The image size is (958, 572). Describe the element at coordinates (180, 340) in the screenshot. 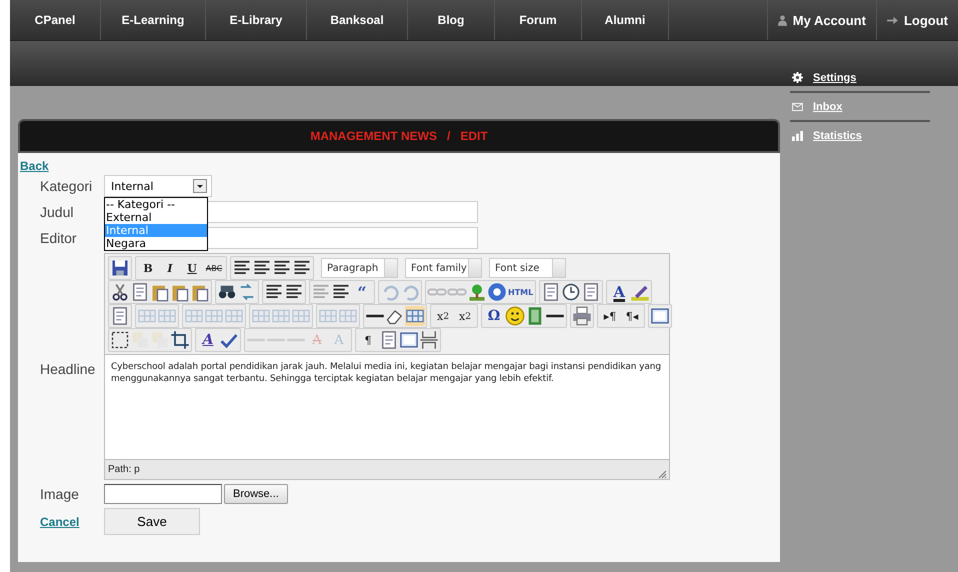

I see `crop-icon` at that location.